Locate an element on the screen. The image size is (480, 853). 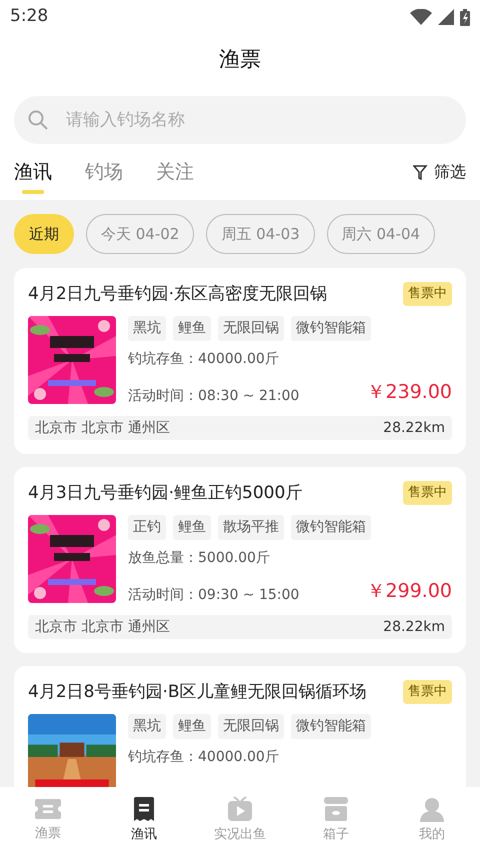
date-chip: 今天 04-02 is located at coordinates (140, 234).